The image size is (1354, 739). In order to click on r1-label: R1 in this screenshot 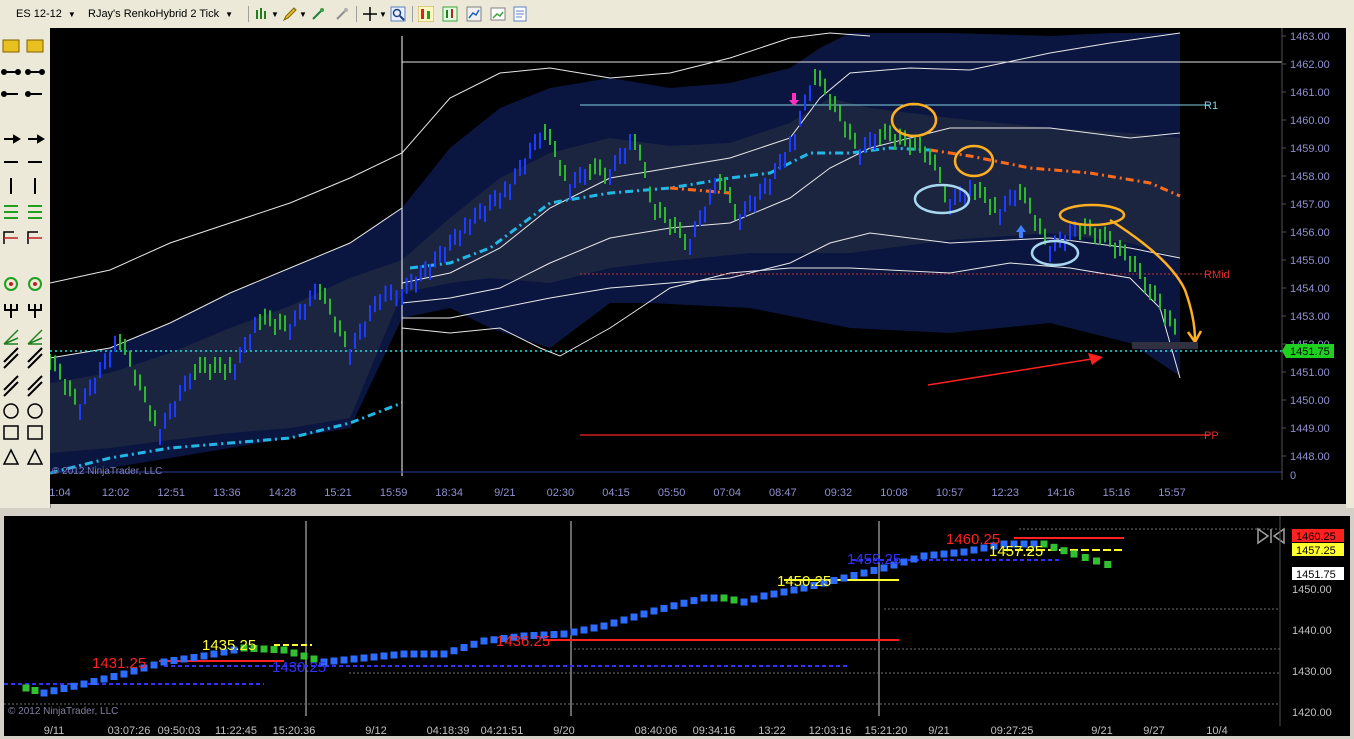, I will do `click(1211, 106)`.